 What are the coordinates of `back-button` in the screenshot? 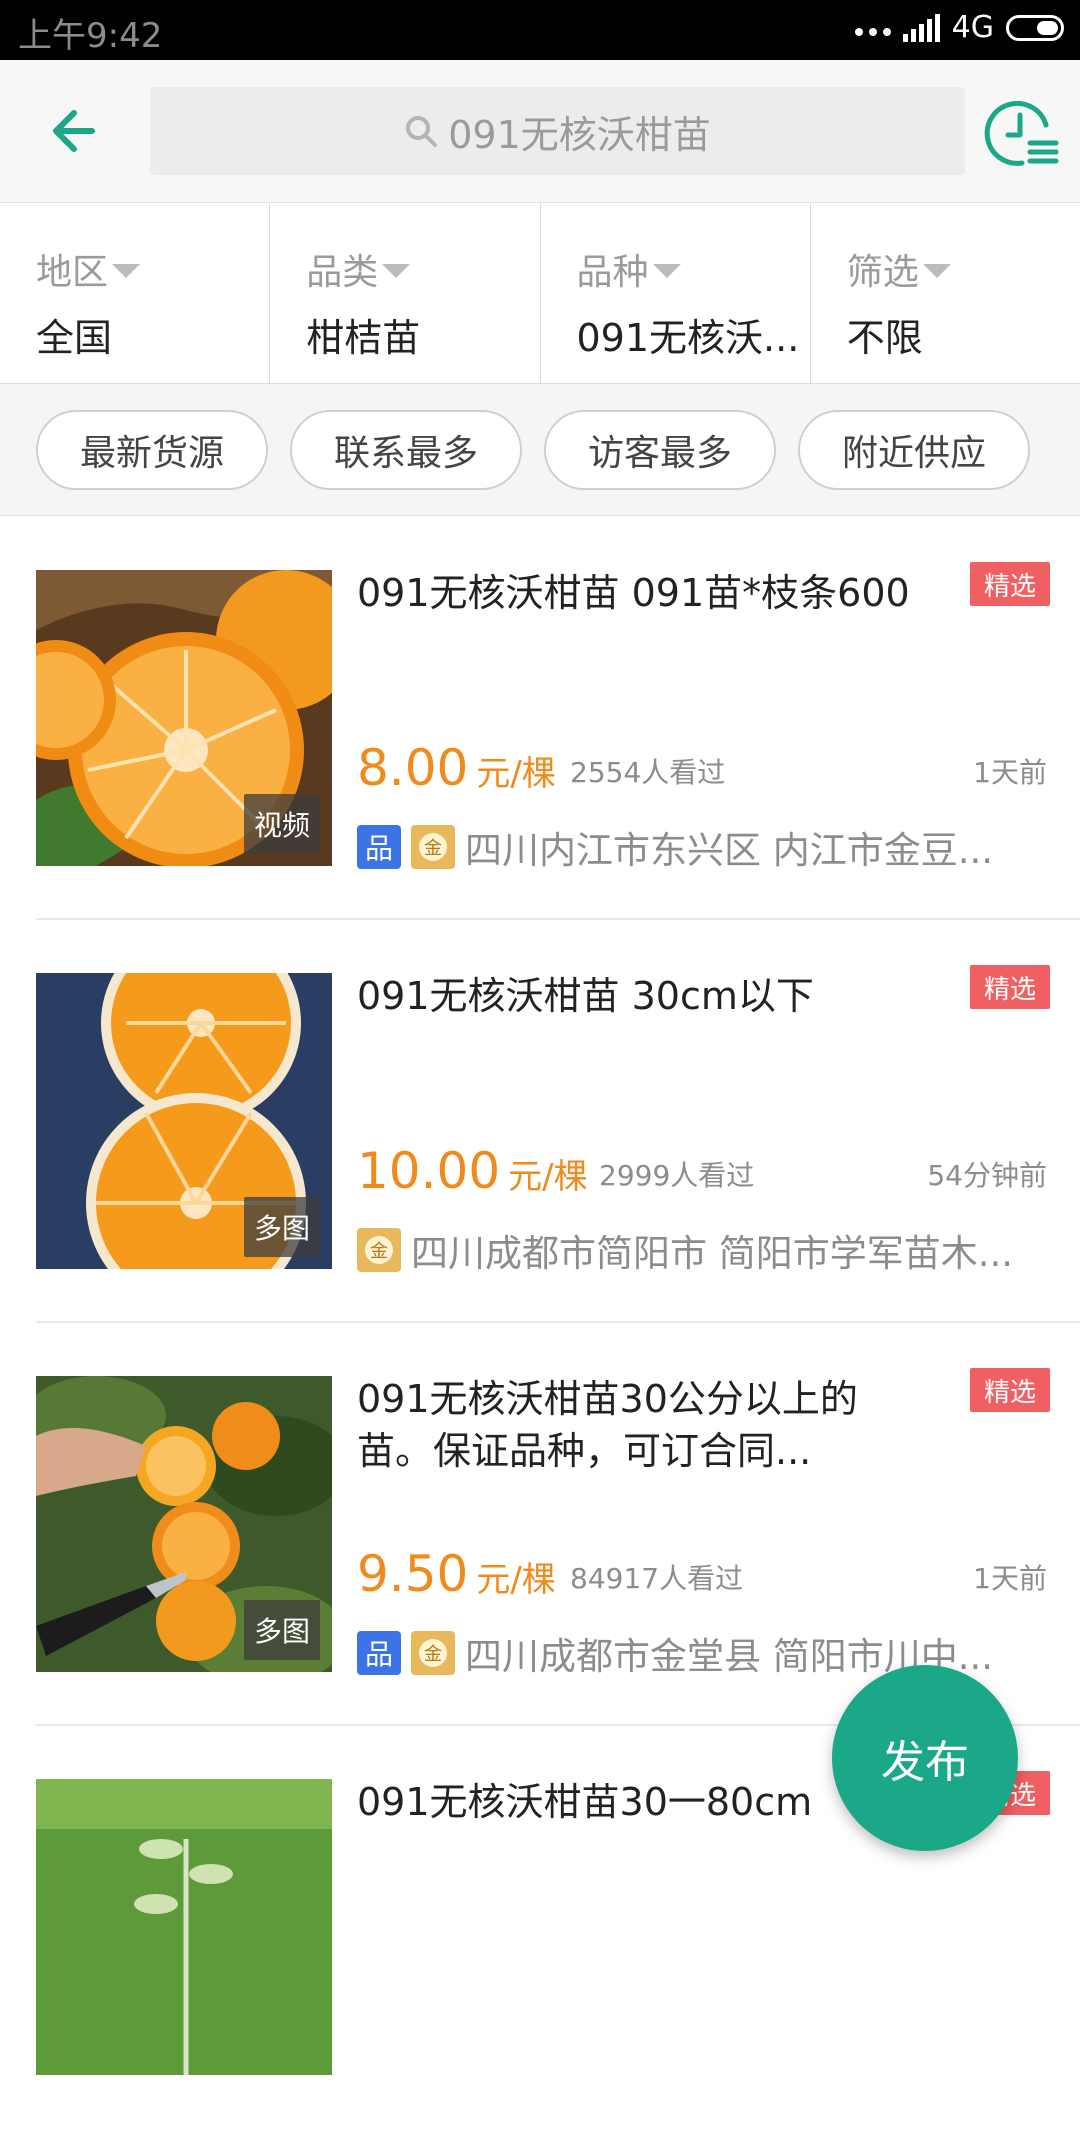 It's located at (75, 131).